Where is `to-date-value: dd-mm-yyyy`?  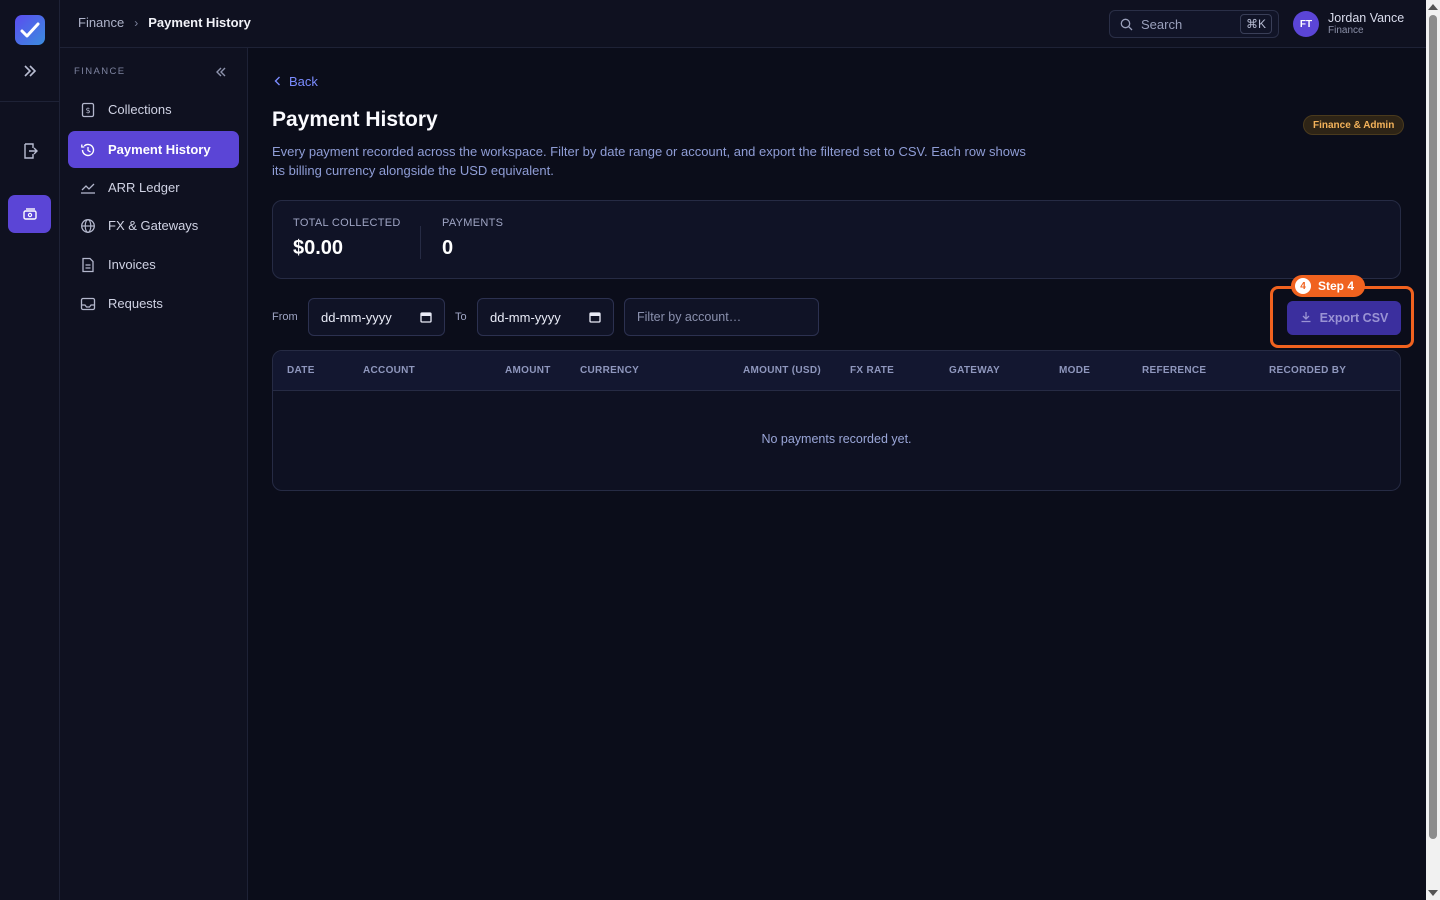
to-date-value: dd-mm-yyyy is located at coordinates (525, 317).